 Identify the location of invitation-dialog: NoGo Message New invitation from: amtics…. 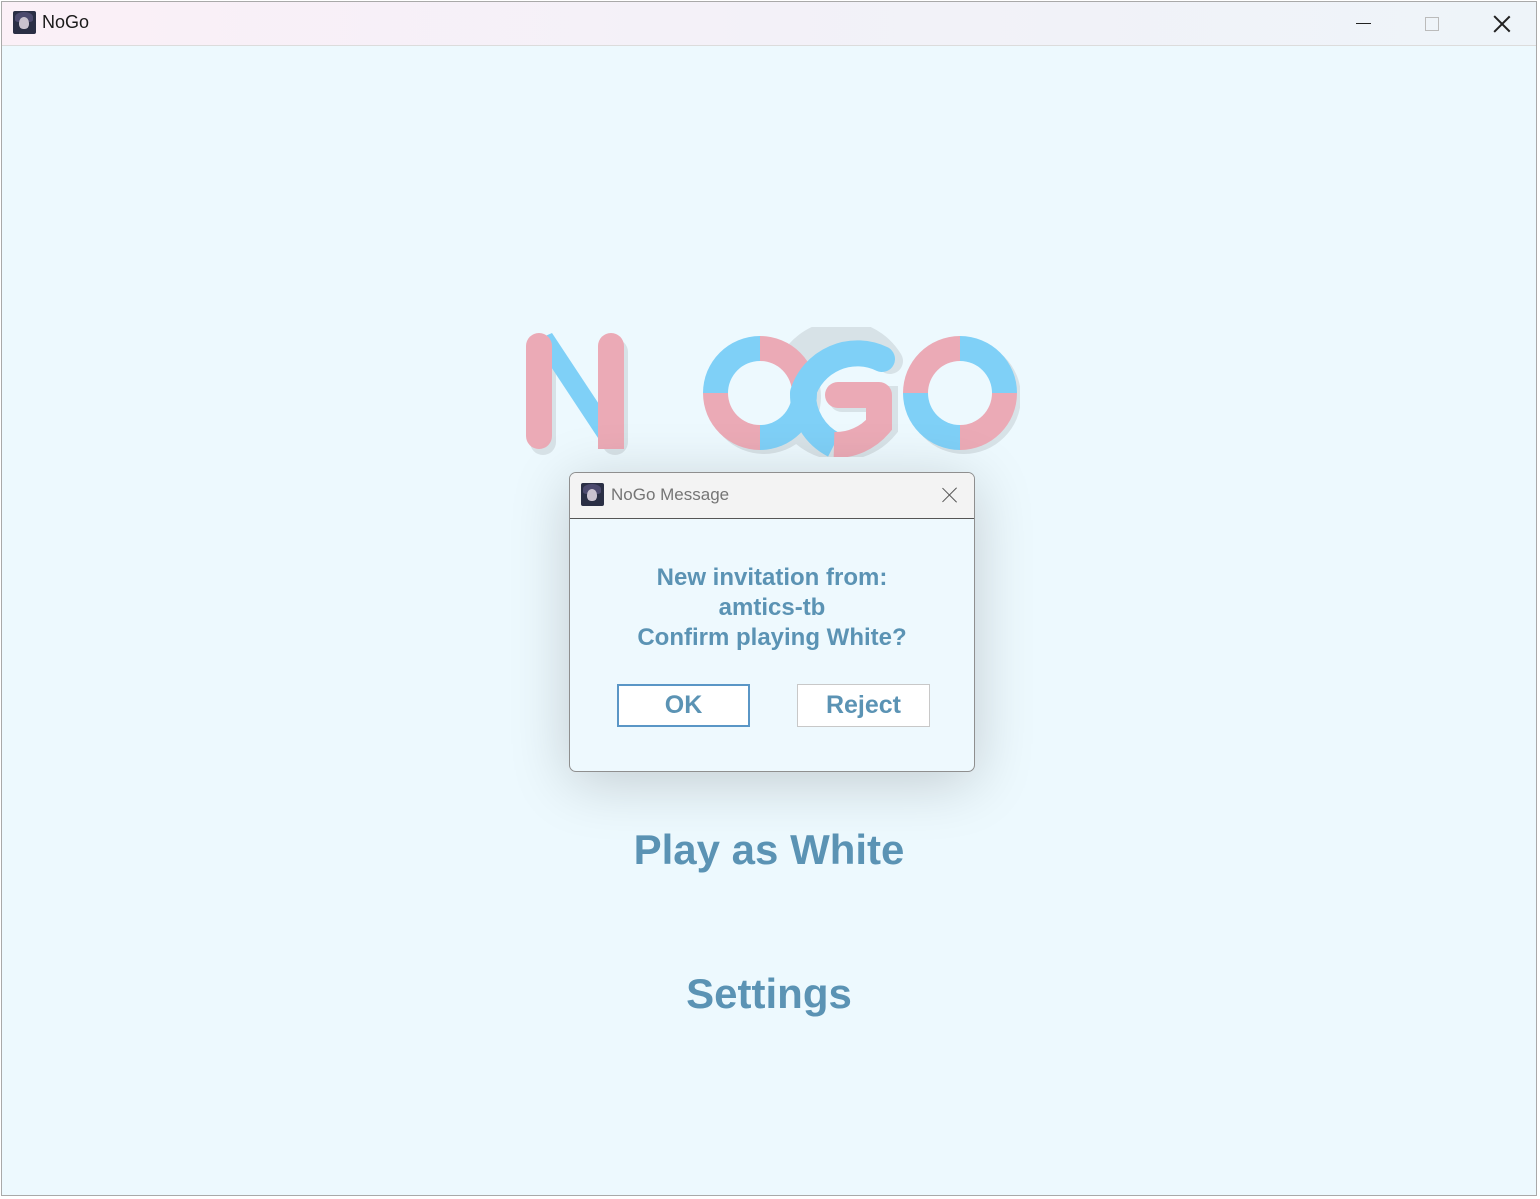
(772, 622).